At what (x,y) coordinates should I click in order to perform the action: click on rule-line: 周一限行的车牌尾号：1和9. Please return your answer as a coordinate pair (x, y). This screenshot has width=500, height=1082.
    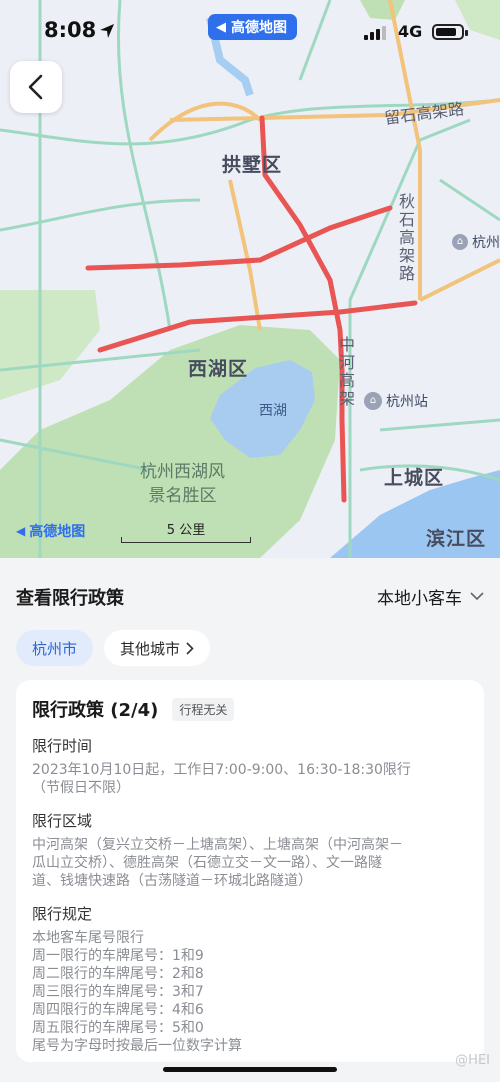
    Looking at the image, I should click on (118, 956).